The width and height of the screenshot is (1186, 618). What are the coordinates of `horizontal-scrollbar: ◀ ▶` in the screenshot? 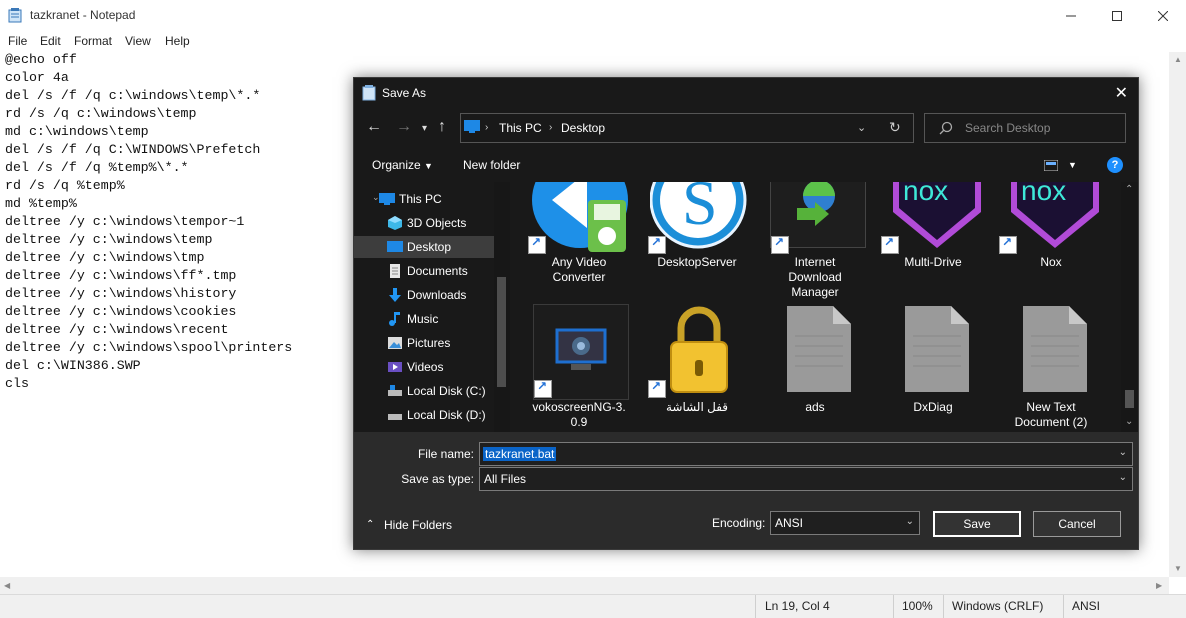 It's located at (584, 585).